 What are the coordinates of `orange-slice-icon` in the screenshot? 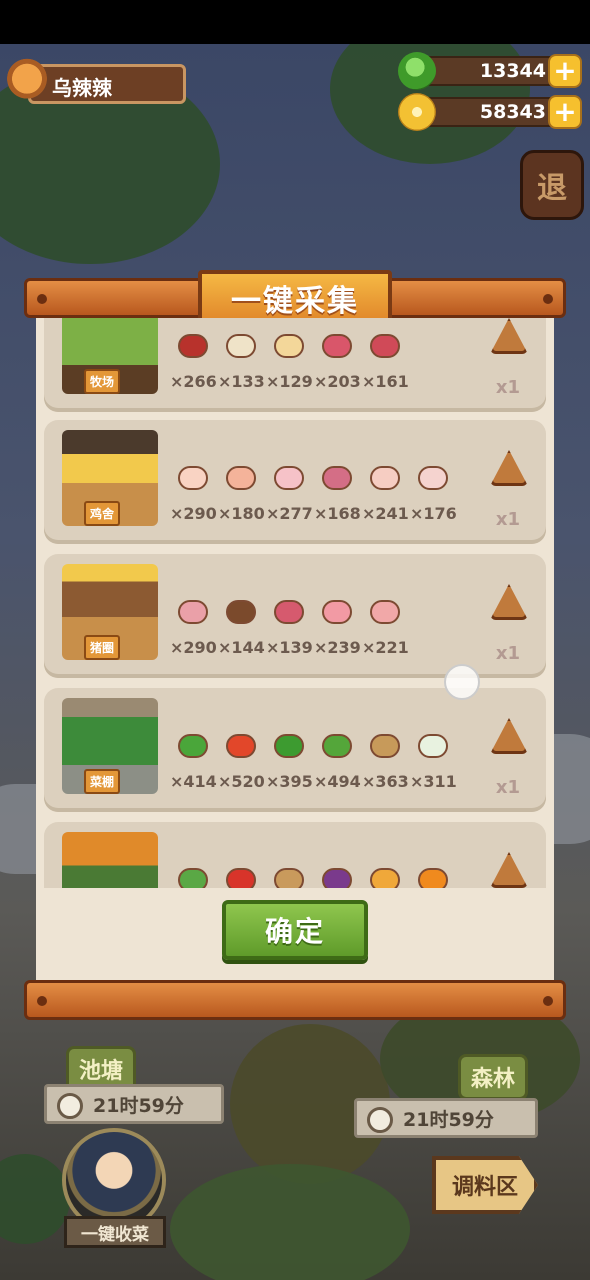 It's located at (509, 468).